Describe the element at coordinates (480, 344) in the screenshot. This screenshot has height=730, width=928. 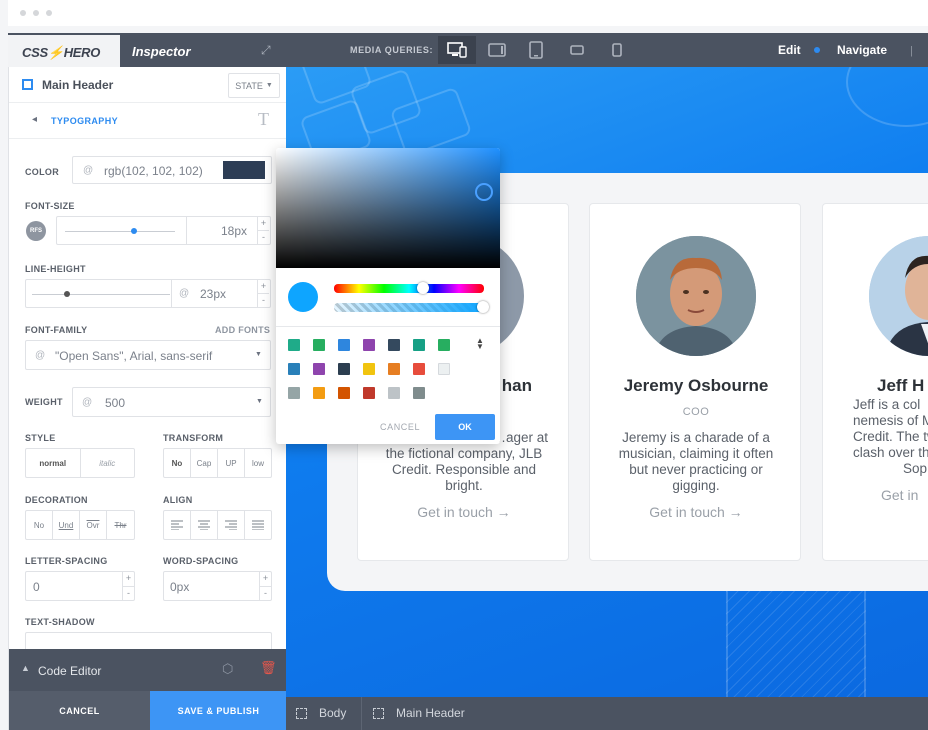
I see `sort-arrows-icon: ▲ ▼` at that location.